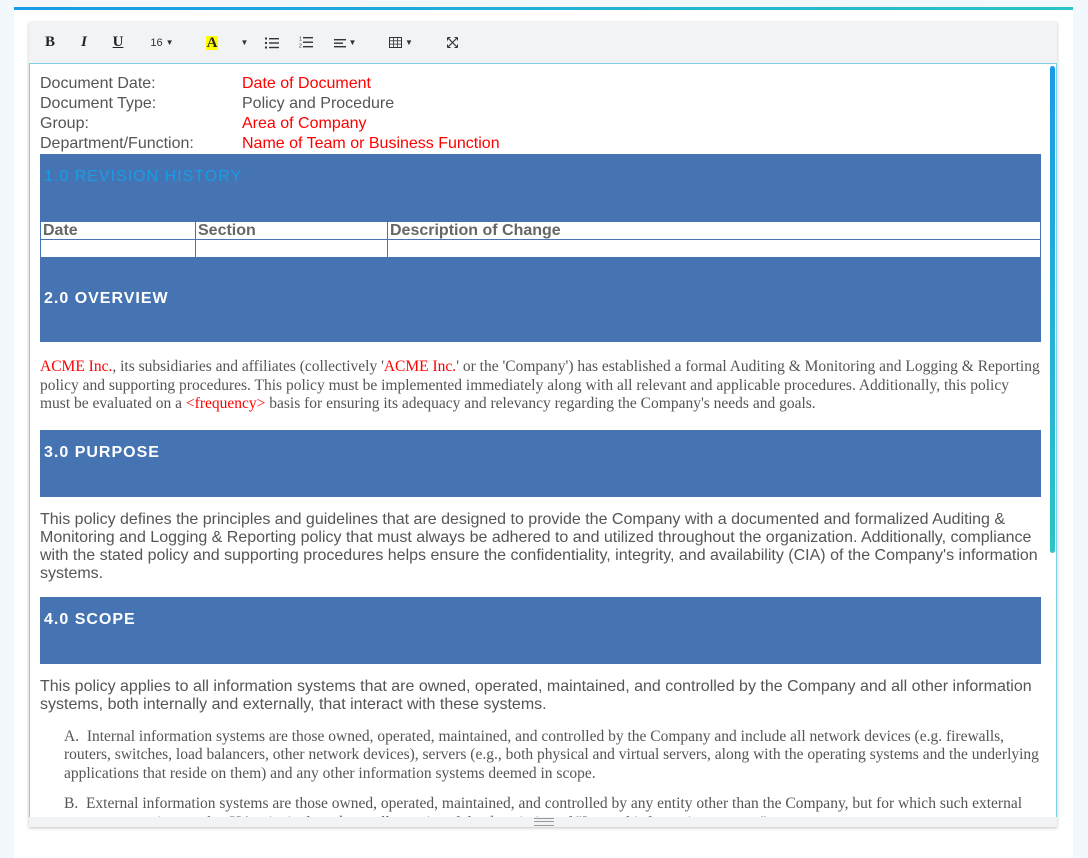 This screenshot has height=858, width=1088. I want to click on table-row, so click(540, 248).